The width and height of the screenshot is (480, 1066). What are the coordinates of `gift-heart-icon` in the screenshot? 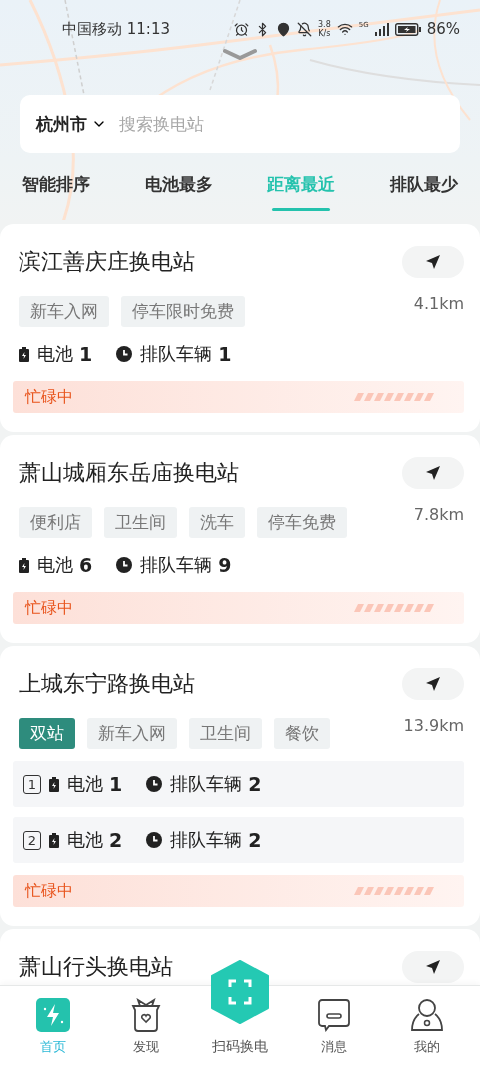 It's located at (146, 1015).